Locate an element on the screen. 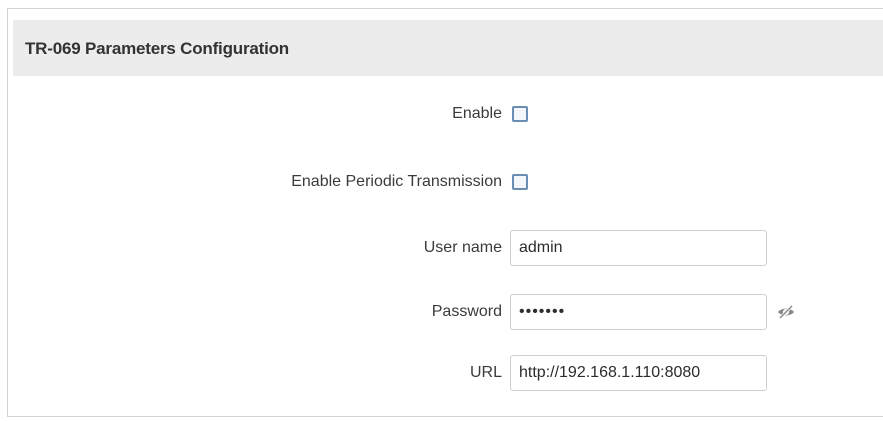 The height and width of the screenshot is (421, 883). periodic-transmission-label: Enable Periodic Transmission is located at coordinates (396, 181).